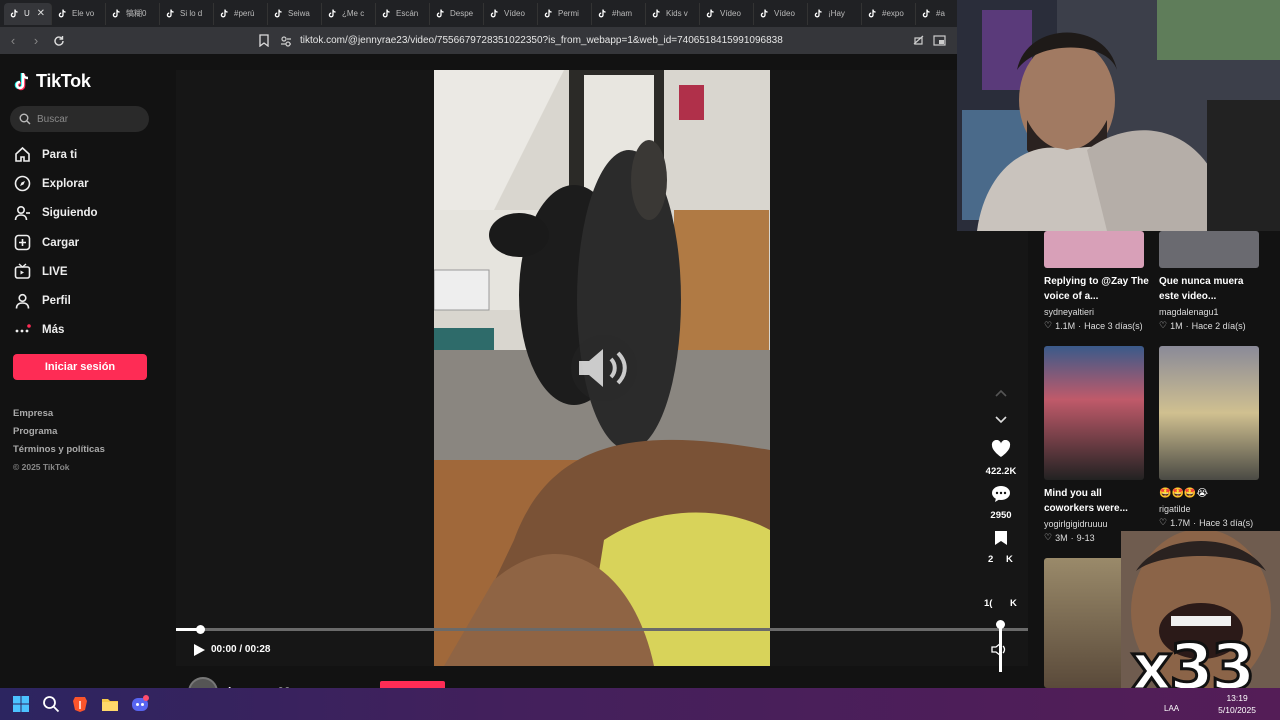 This screenshot has height=720, width=1280. I want to click on share-count-start: 1(, so click(988, 603).